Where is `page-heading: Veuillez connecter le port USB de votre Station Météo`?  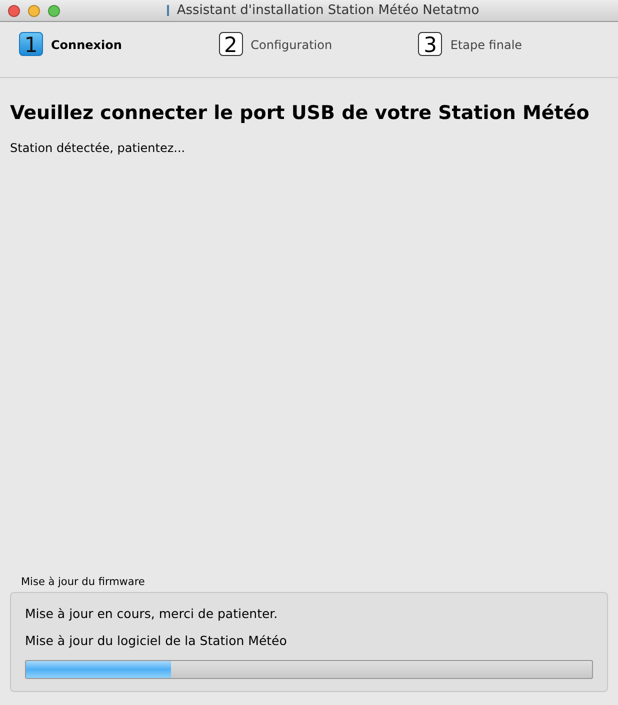 page-heading: Veuillez connecter le port USB de votre Station Météo is located at coordinates (300, 113).